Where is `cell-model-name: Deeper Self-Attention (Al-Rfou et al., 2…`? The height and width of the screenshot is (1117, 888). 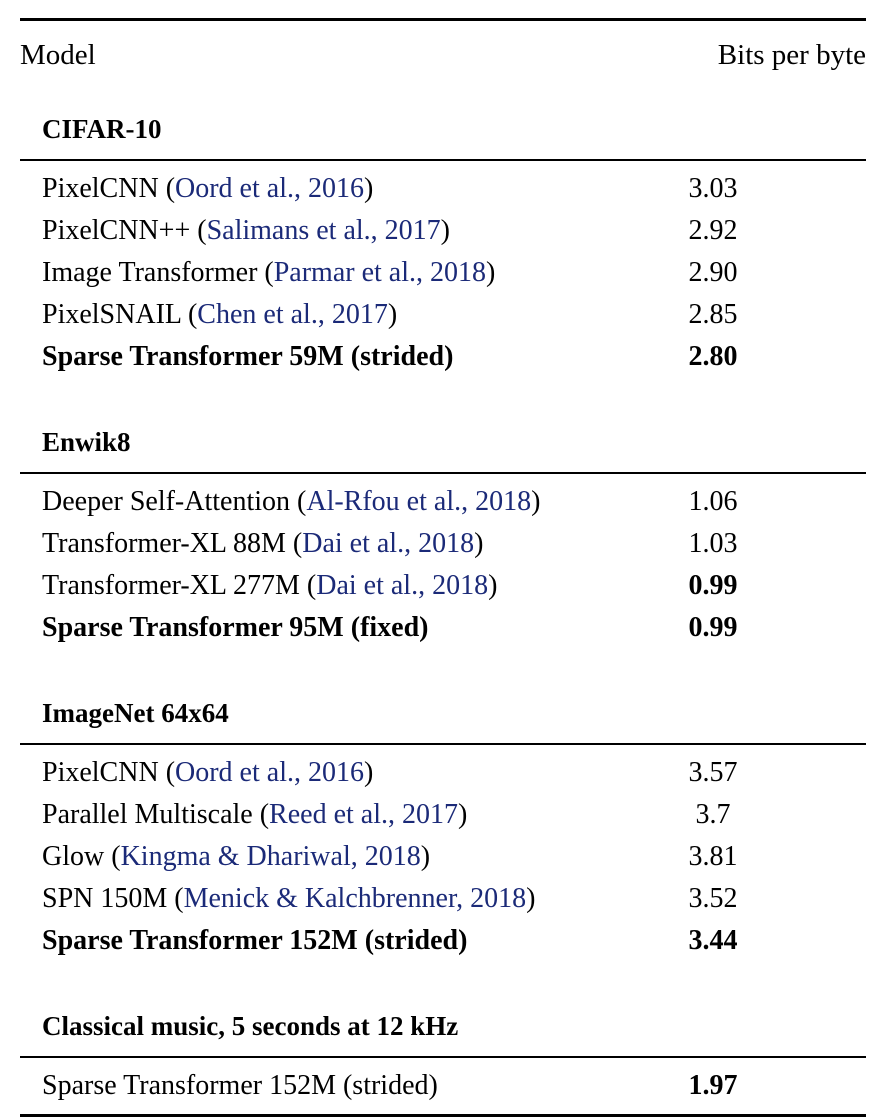
cell-model-name: Deeper Self-Attention (Al-Rfou et al., 2… is located at coordinates (330, 498).